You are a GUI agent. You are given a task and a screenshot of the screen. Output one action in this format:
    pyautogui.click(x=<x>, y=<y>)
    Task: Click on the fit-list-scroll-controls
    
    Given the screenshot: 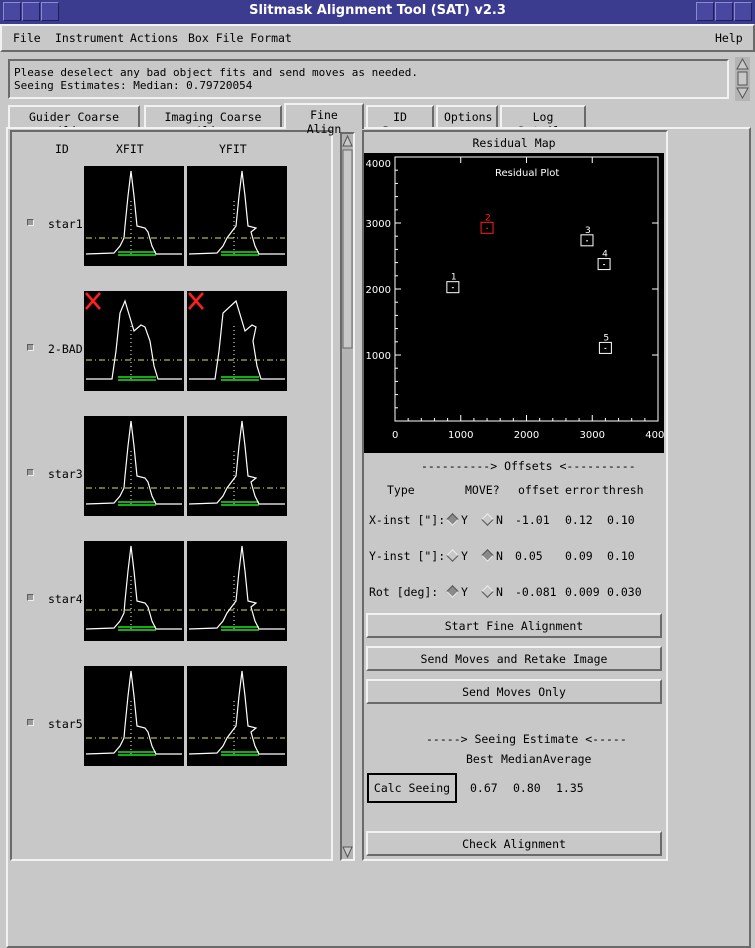 What is the action you would take?
    pyautogui.click(x=347, y=496)
    